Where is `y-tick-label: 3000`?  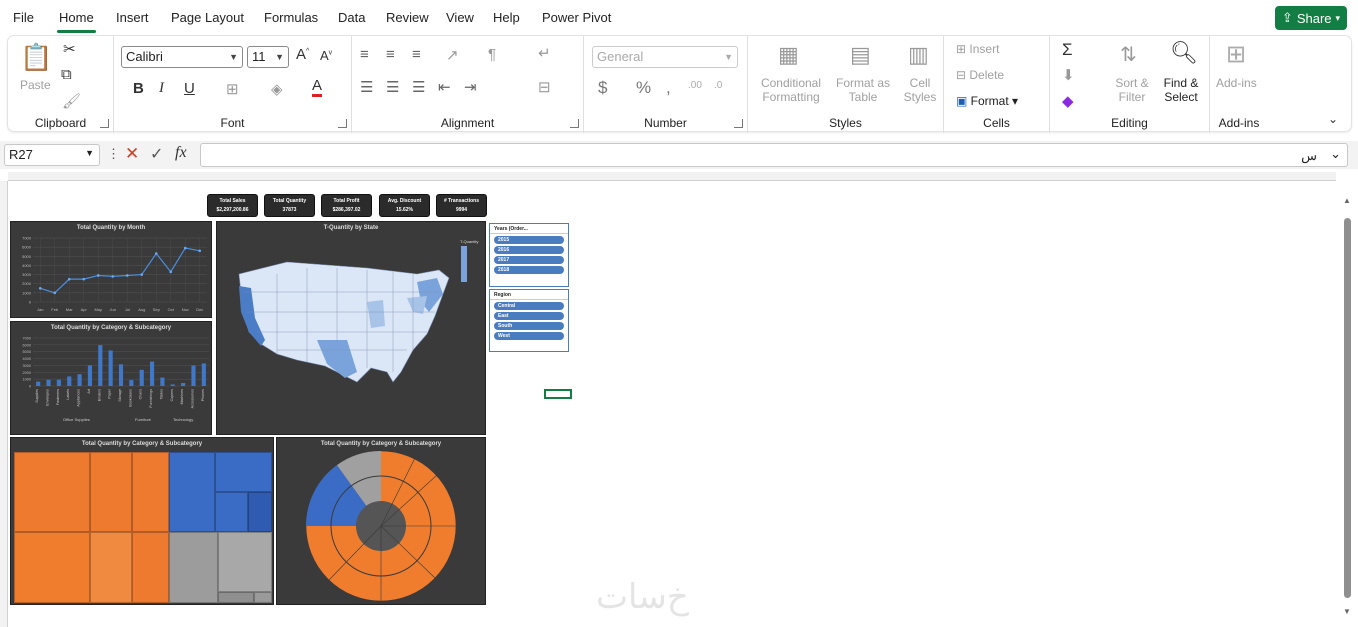 y-tick-label: 3000 is located at coordinates (27, 274).